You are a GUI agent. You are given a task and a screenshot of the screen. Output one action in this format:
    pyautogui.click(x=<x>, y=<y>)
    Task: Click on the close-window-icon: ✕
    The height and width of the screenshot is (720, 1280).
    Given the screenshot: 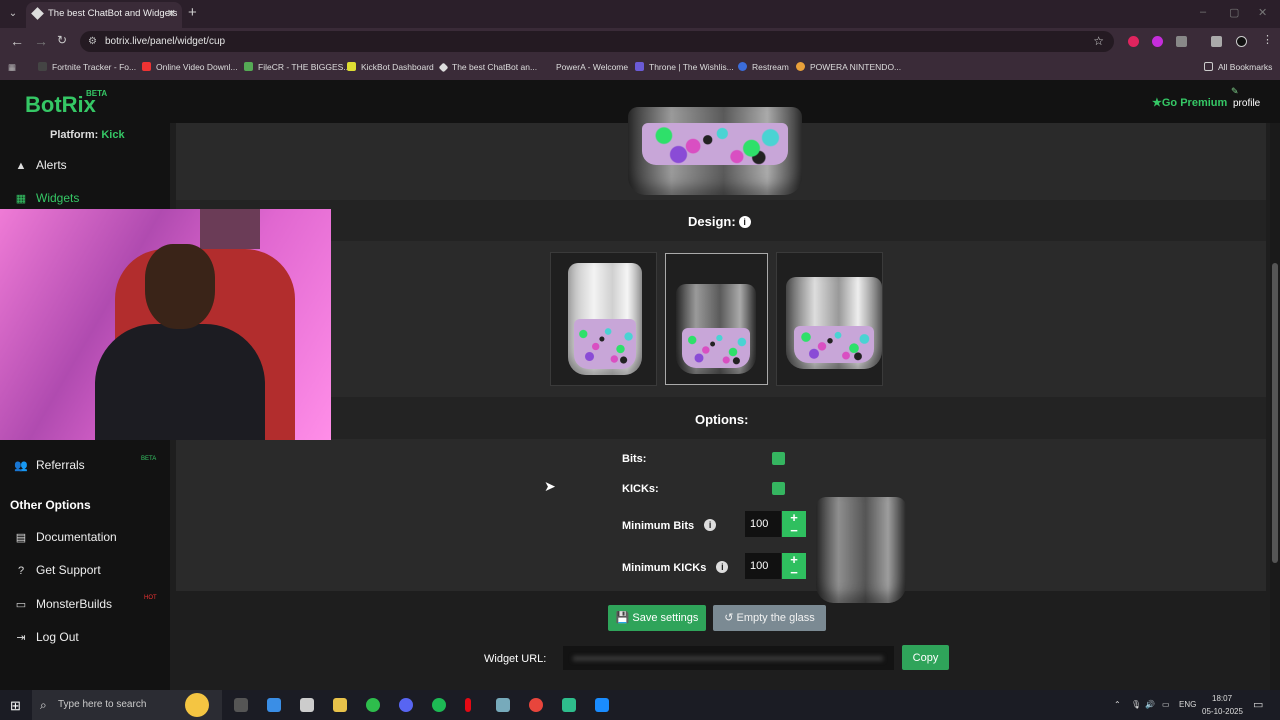 What is the action you would take?
    pyautogui.click(x=1262, y=12)
    